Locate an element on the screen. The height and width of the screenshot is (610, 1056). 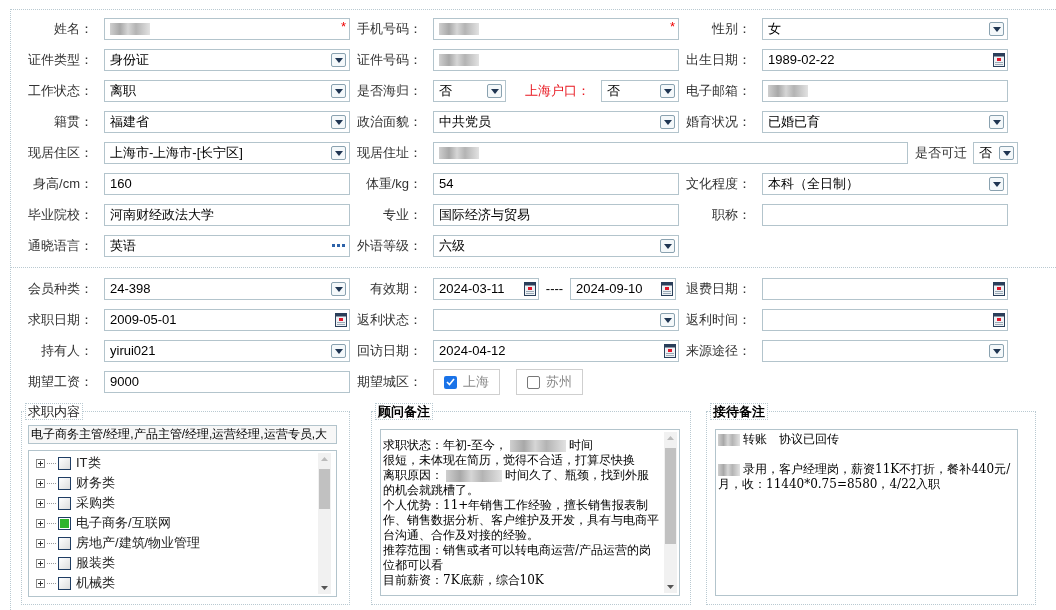
lookup-field: 英语 is located at coordinates (227, 246).